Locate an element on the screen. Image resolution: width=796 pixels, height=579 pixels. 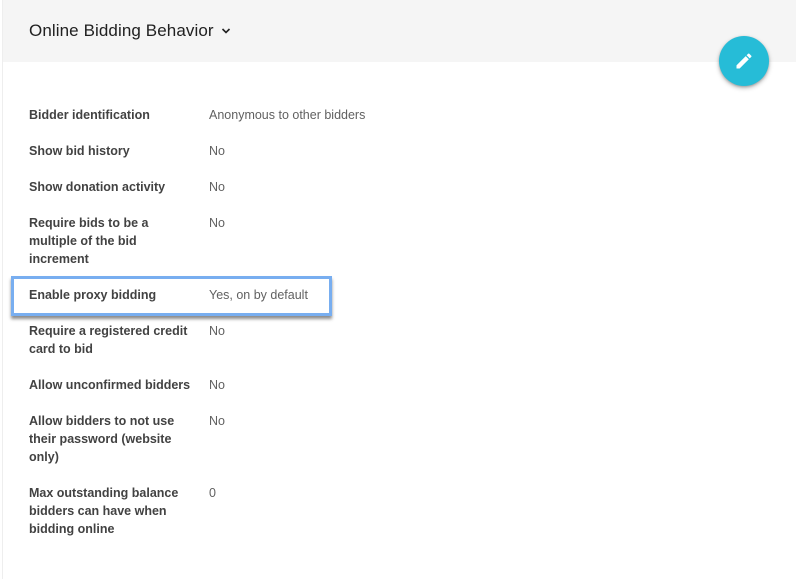
setting-label: Show donation activity is located at coordinates (97, 187).